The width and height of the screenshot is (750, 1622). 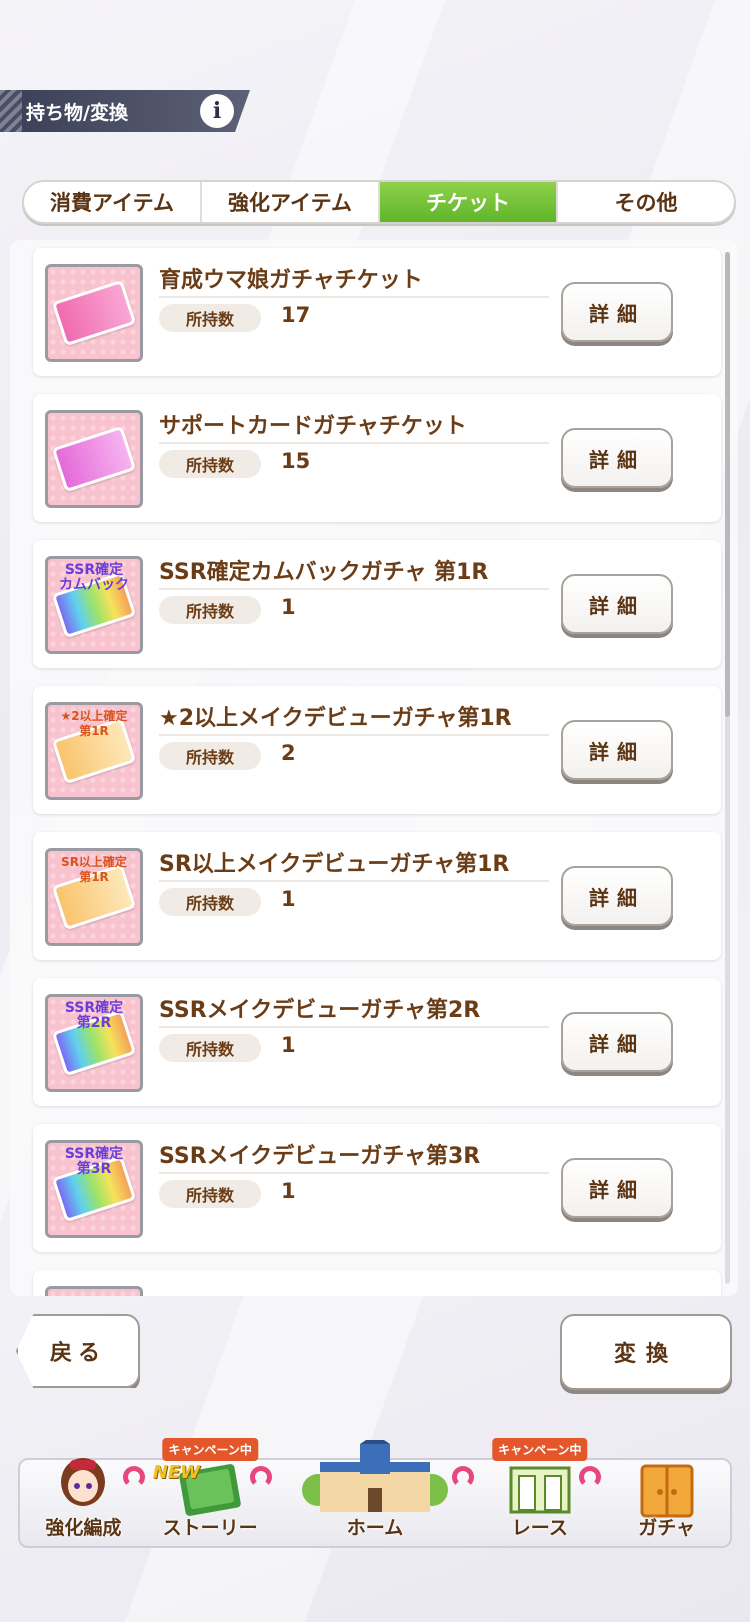 I want to click on nav-enhance-formation: 強化編成, so click(x=83, y=1502).